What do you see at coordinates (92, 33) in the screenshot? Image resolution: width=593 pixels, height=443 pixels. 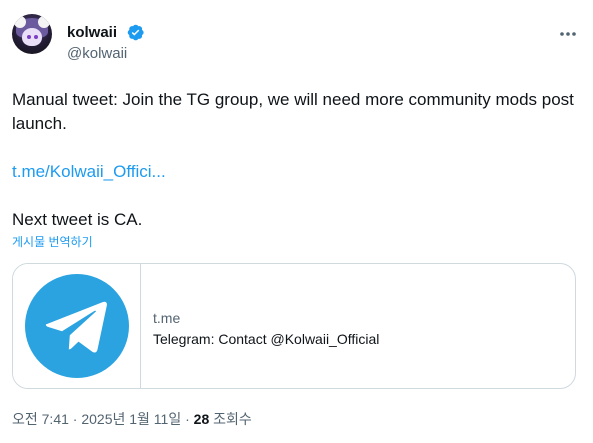 I see `display-name: kolwaii` at bounding box center [92, 33].